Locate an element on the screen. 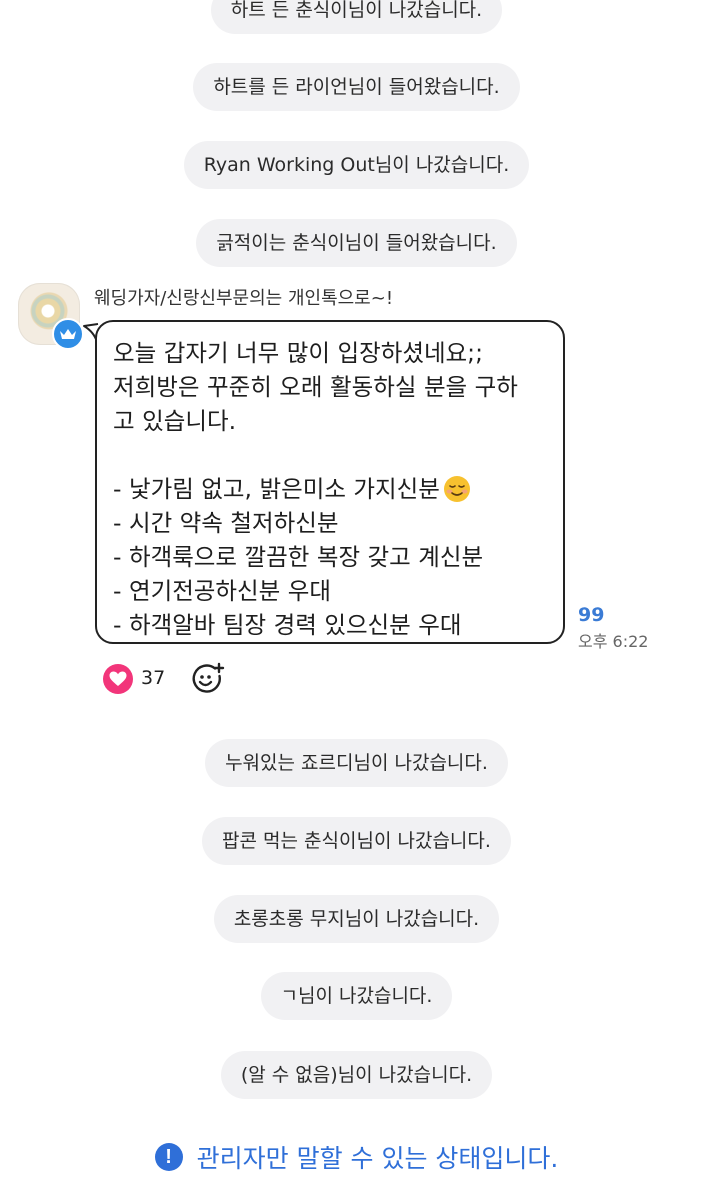 The image size is (713, 1200). system-message: ㄱ님이 나갔습니다. is located at coordinates (356, 996).